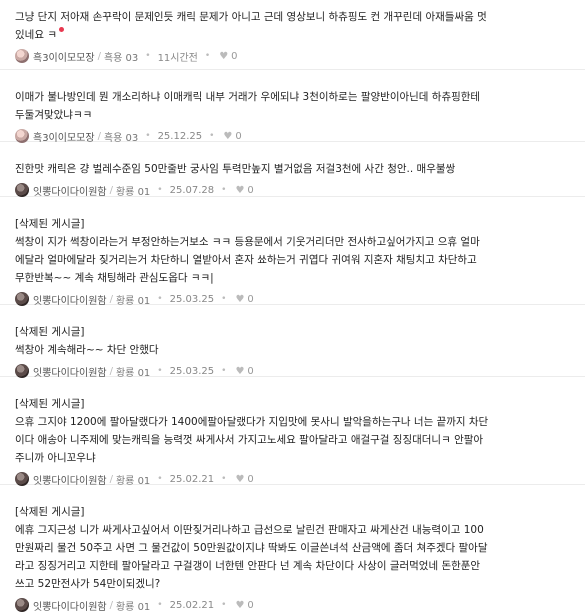 The height and width of the screenshot is (615, 585). I want to click on comment-line: 있네요 ㅋ, so click(295, 35).